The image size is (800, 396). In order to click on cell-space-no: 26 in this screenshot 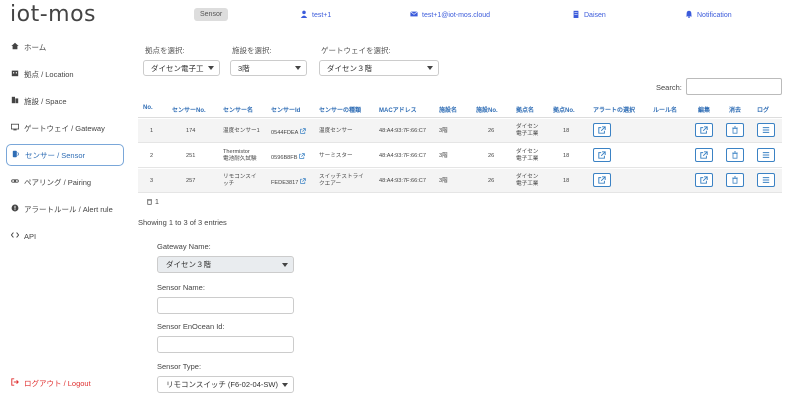, I will do `click(491, 131)`.